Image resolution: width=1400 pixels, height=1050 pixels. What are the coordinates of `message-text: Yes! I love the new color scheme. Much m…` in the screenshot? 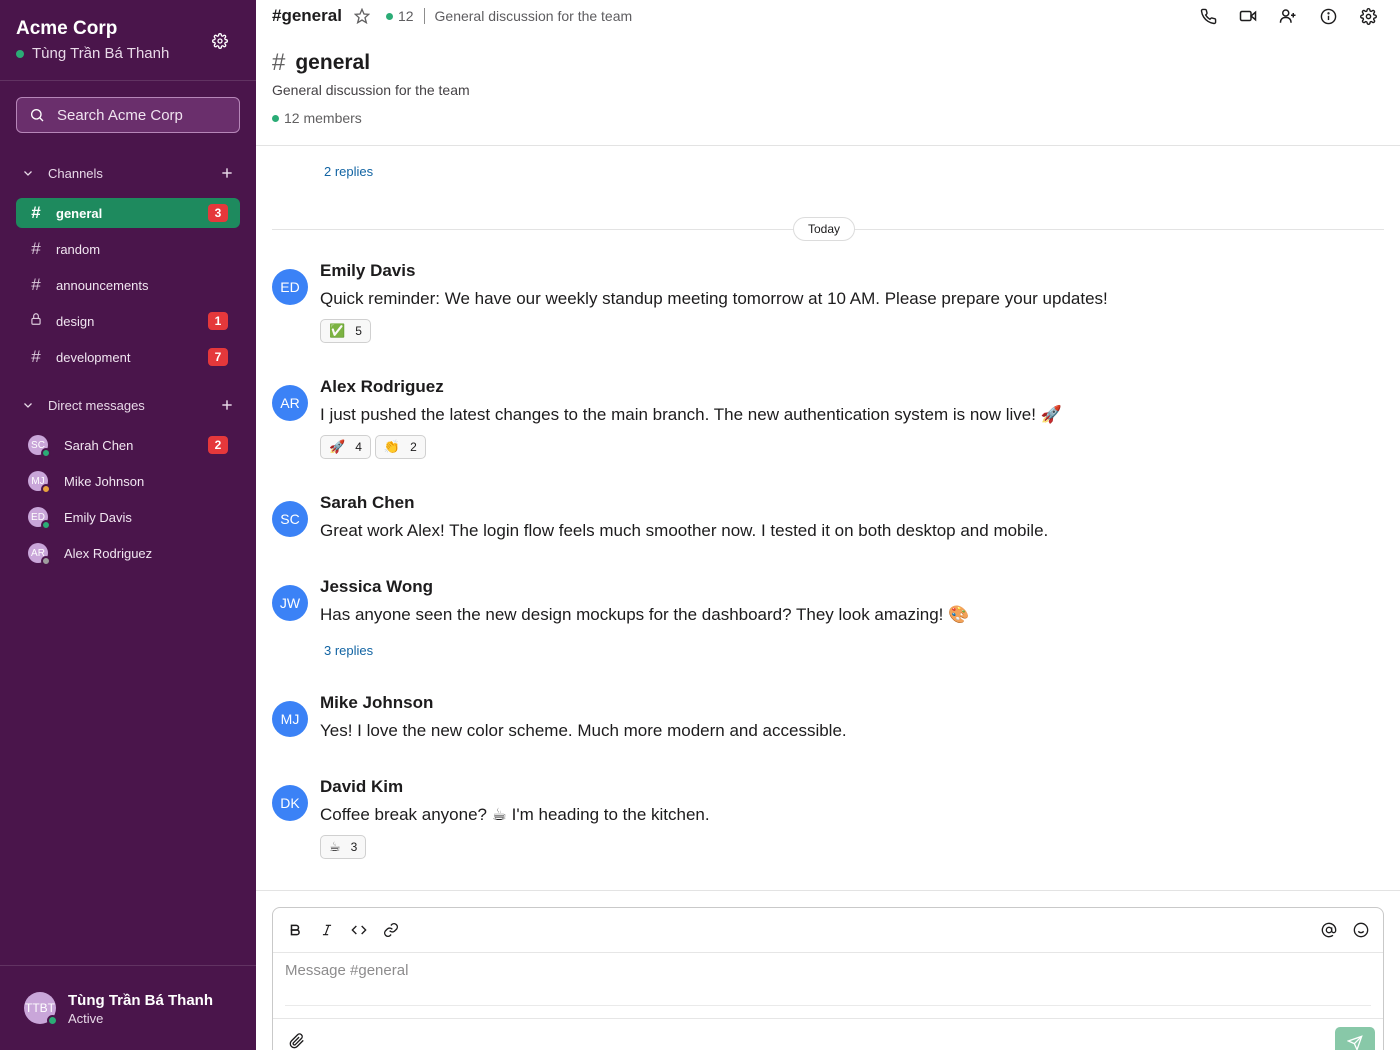 It's located at (583, 730).